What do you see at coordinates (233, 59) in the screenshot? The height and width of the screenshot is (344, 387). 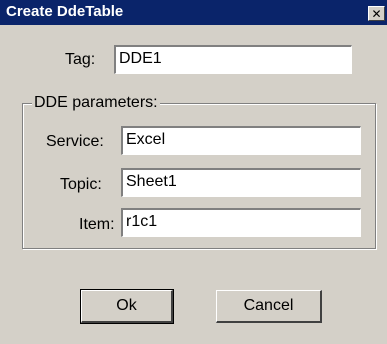 I see `tag-input: DDE1` at bounding box center [233, 59].